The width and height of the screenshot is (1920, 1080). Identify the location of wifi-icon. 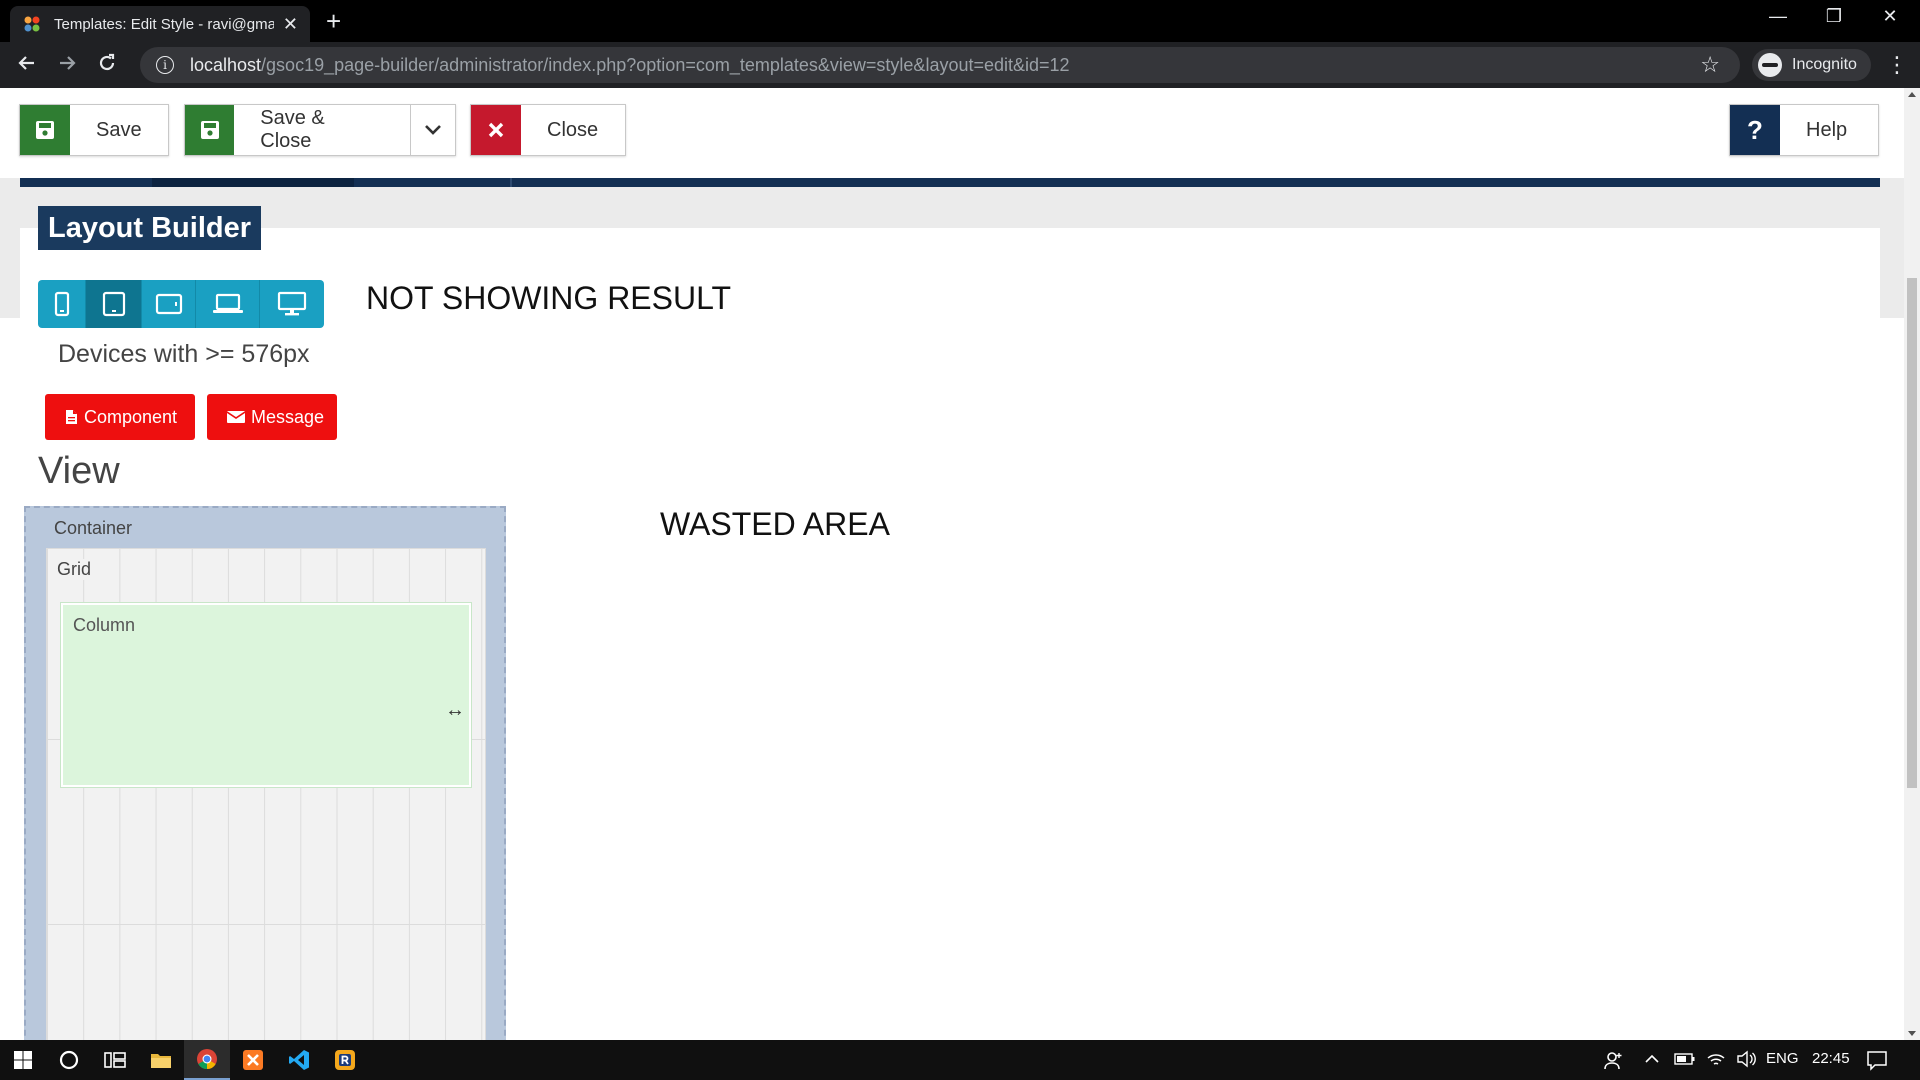
(1716, 1061).